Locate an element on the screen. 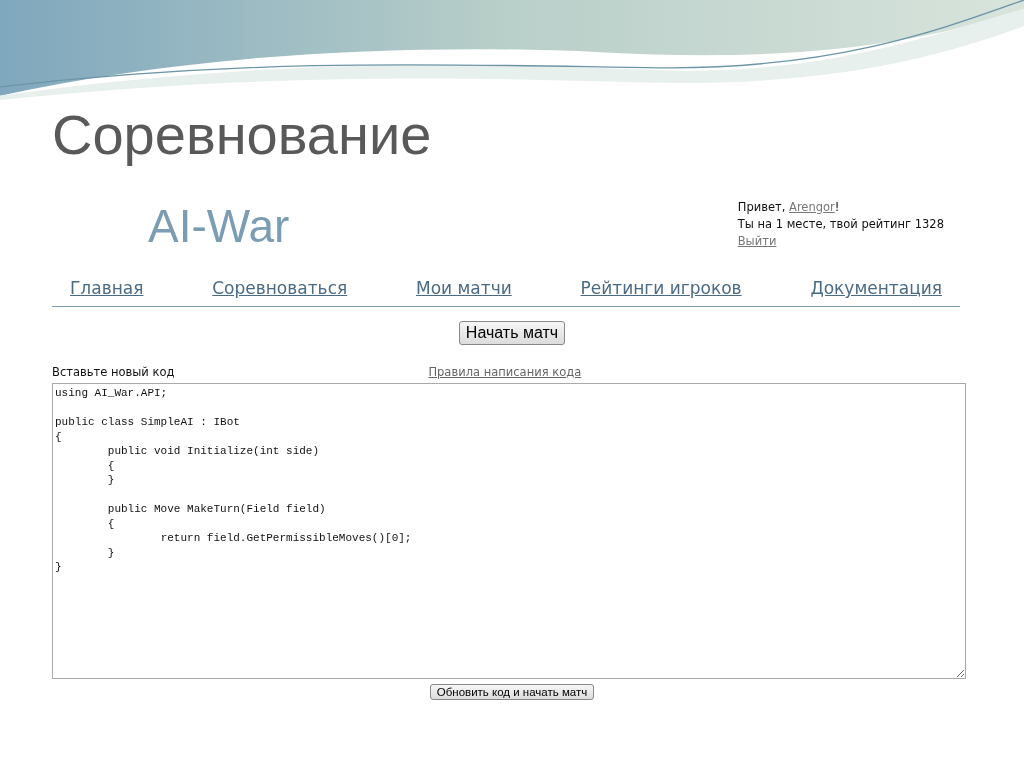  rules-link: Правила написания кода is located at coordinates (505, 372).